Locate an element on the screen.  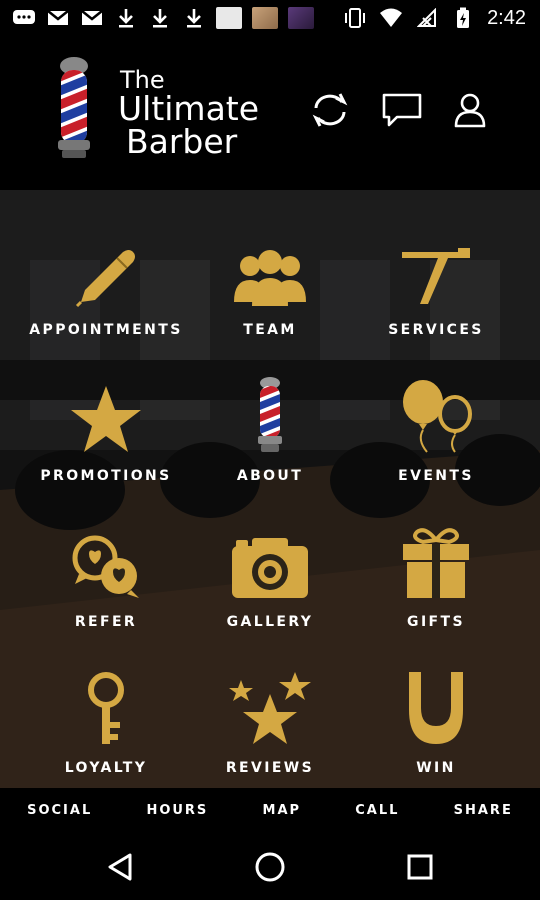
refer-hearts-icon is located at coordinates (105, 566).